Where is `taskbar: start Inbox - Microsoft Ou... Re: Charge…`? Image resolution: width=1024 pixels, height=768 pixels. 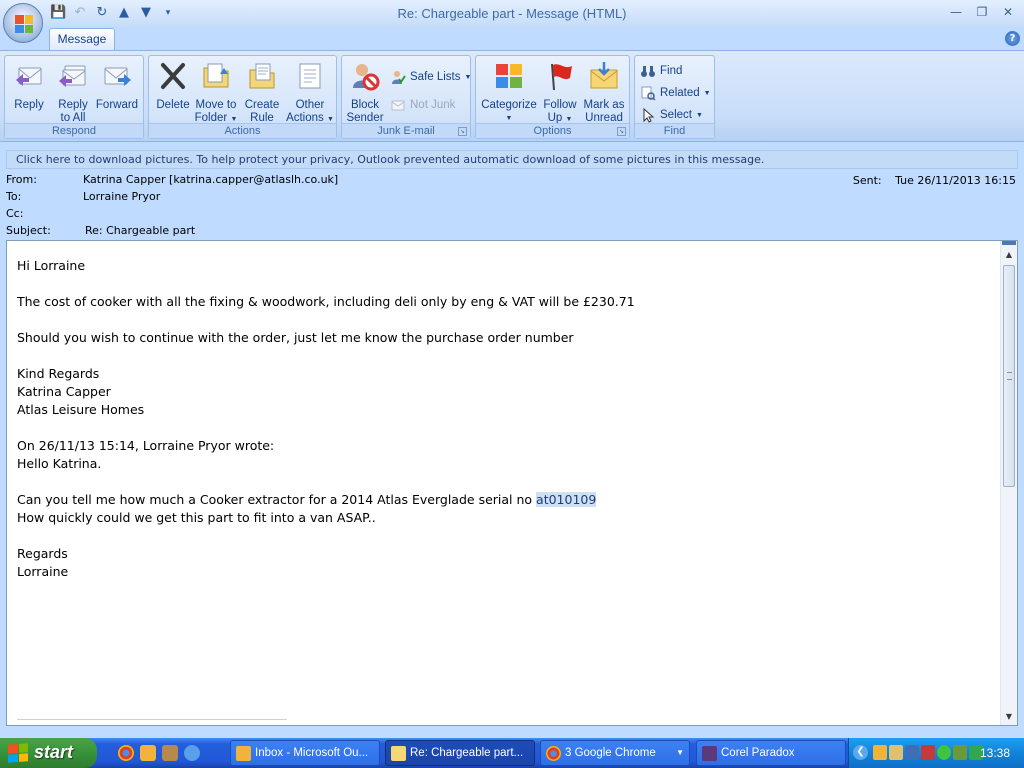 taskbar: start Inbox - Microsoft Ou... Re: Charge… is located at coordinates (512, 753).